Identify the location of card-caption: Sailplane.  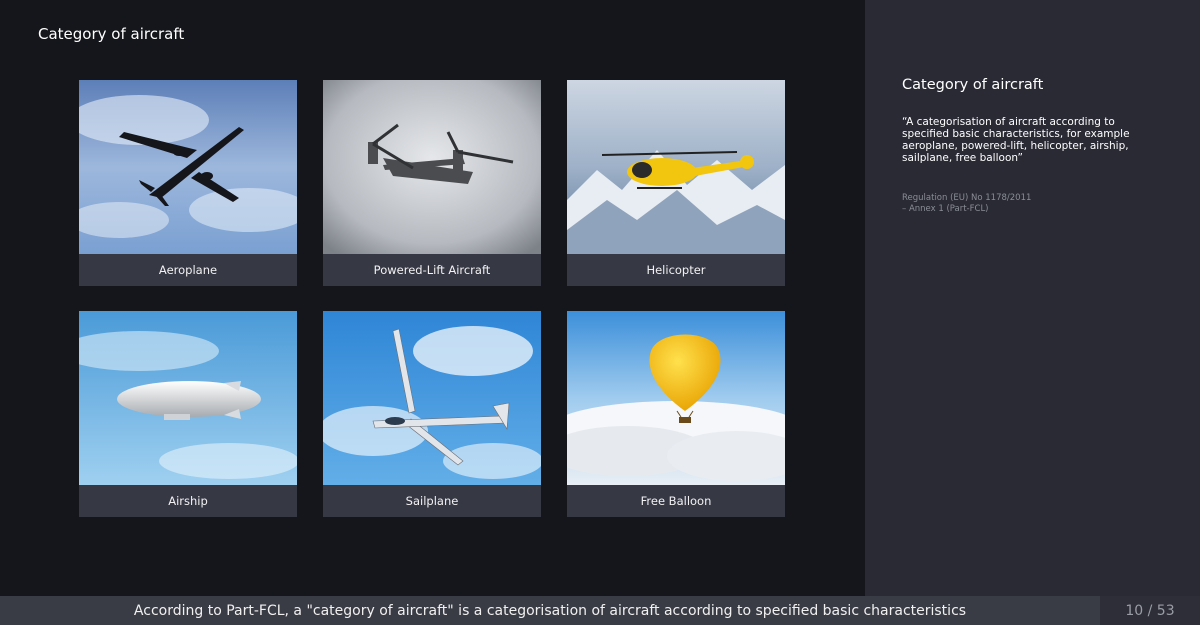
(432, 501).